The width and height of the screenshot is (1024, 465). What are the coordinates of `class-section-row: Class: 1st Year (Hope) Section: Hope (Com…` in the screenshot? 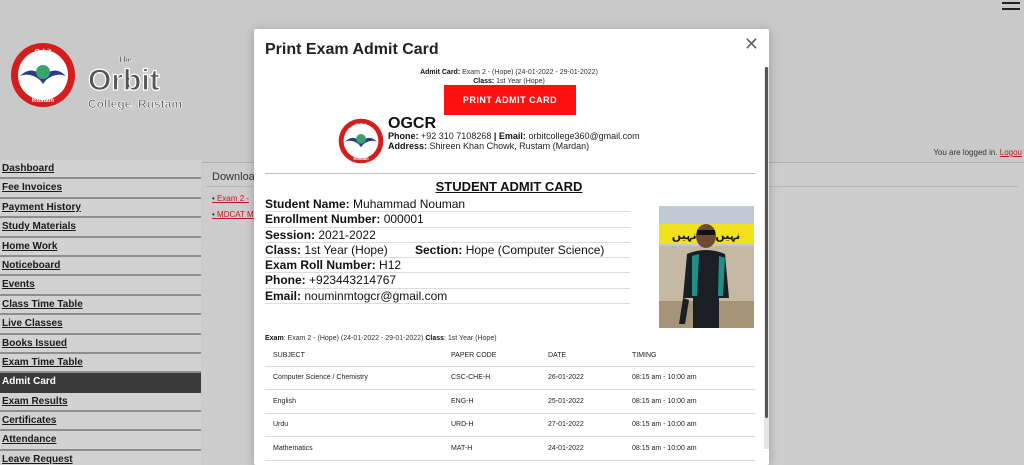 It's located at (447, 251).